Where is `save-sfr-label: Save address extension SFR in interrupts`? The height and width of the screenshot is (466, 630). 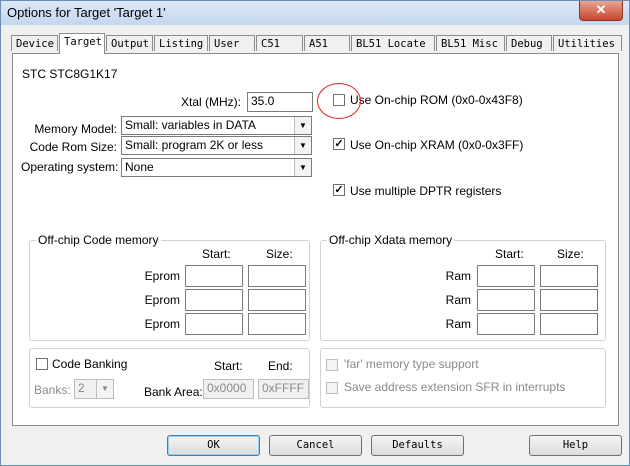
save-sfr-label: Save address extension SFR in interrupts is located at coordinates (454, 387).